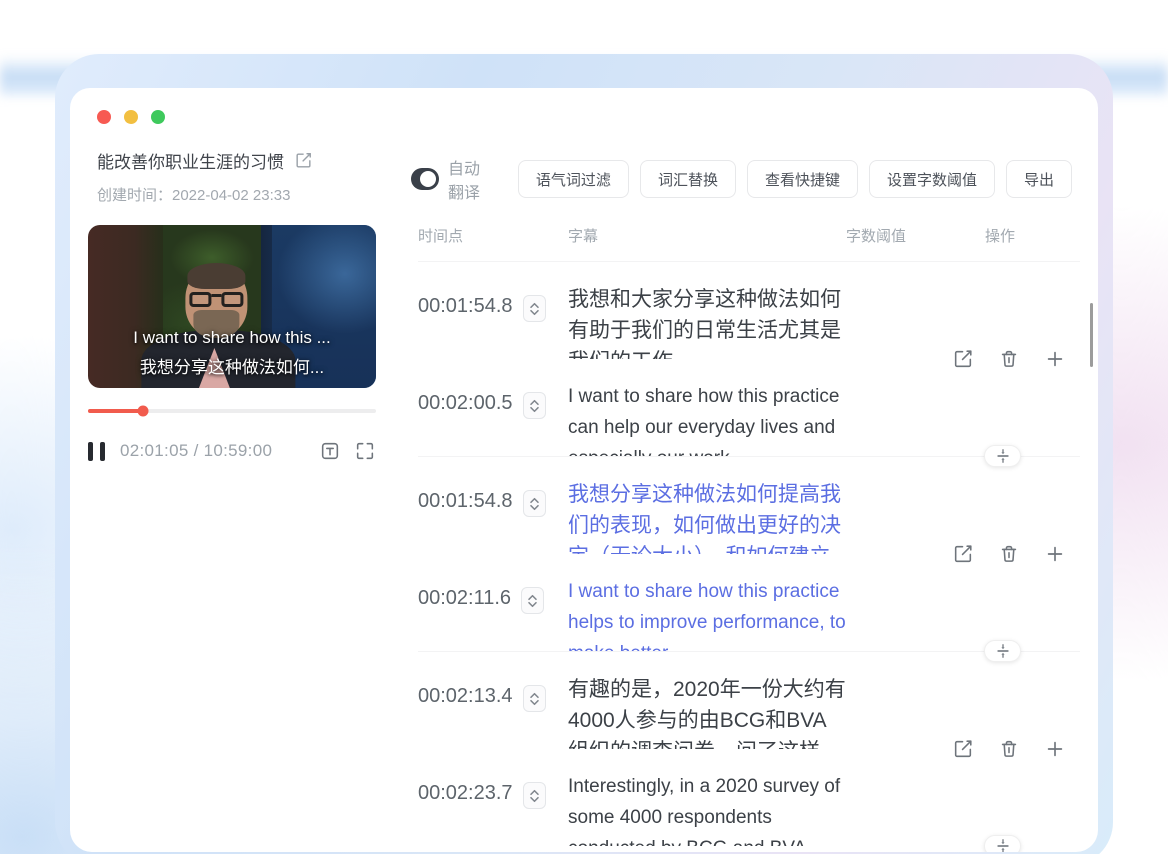 The height and width of the screenshot is (854, 1168). What do you see at coordinates (196, 450) in the screenshot?
I see `playback-time: 02:01:05 / 10:59:00` at bounding box center [196, 450].